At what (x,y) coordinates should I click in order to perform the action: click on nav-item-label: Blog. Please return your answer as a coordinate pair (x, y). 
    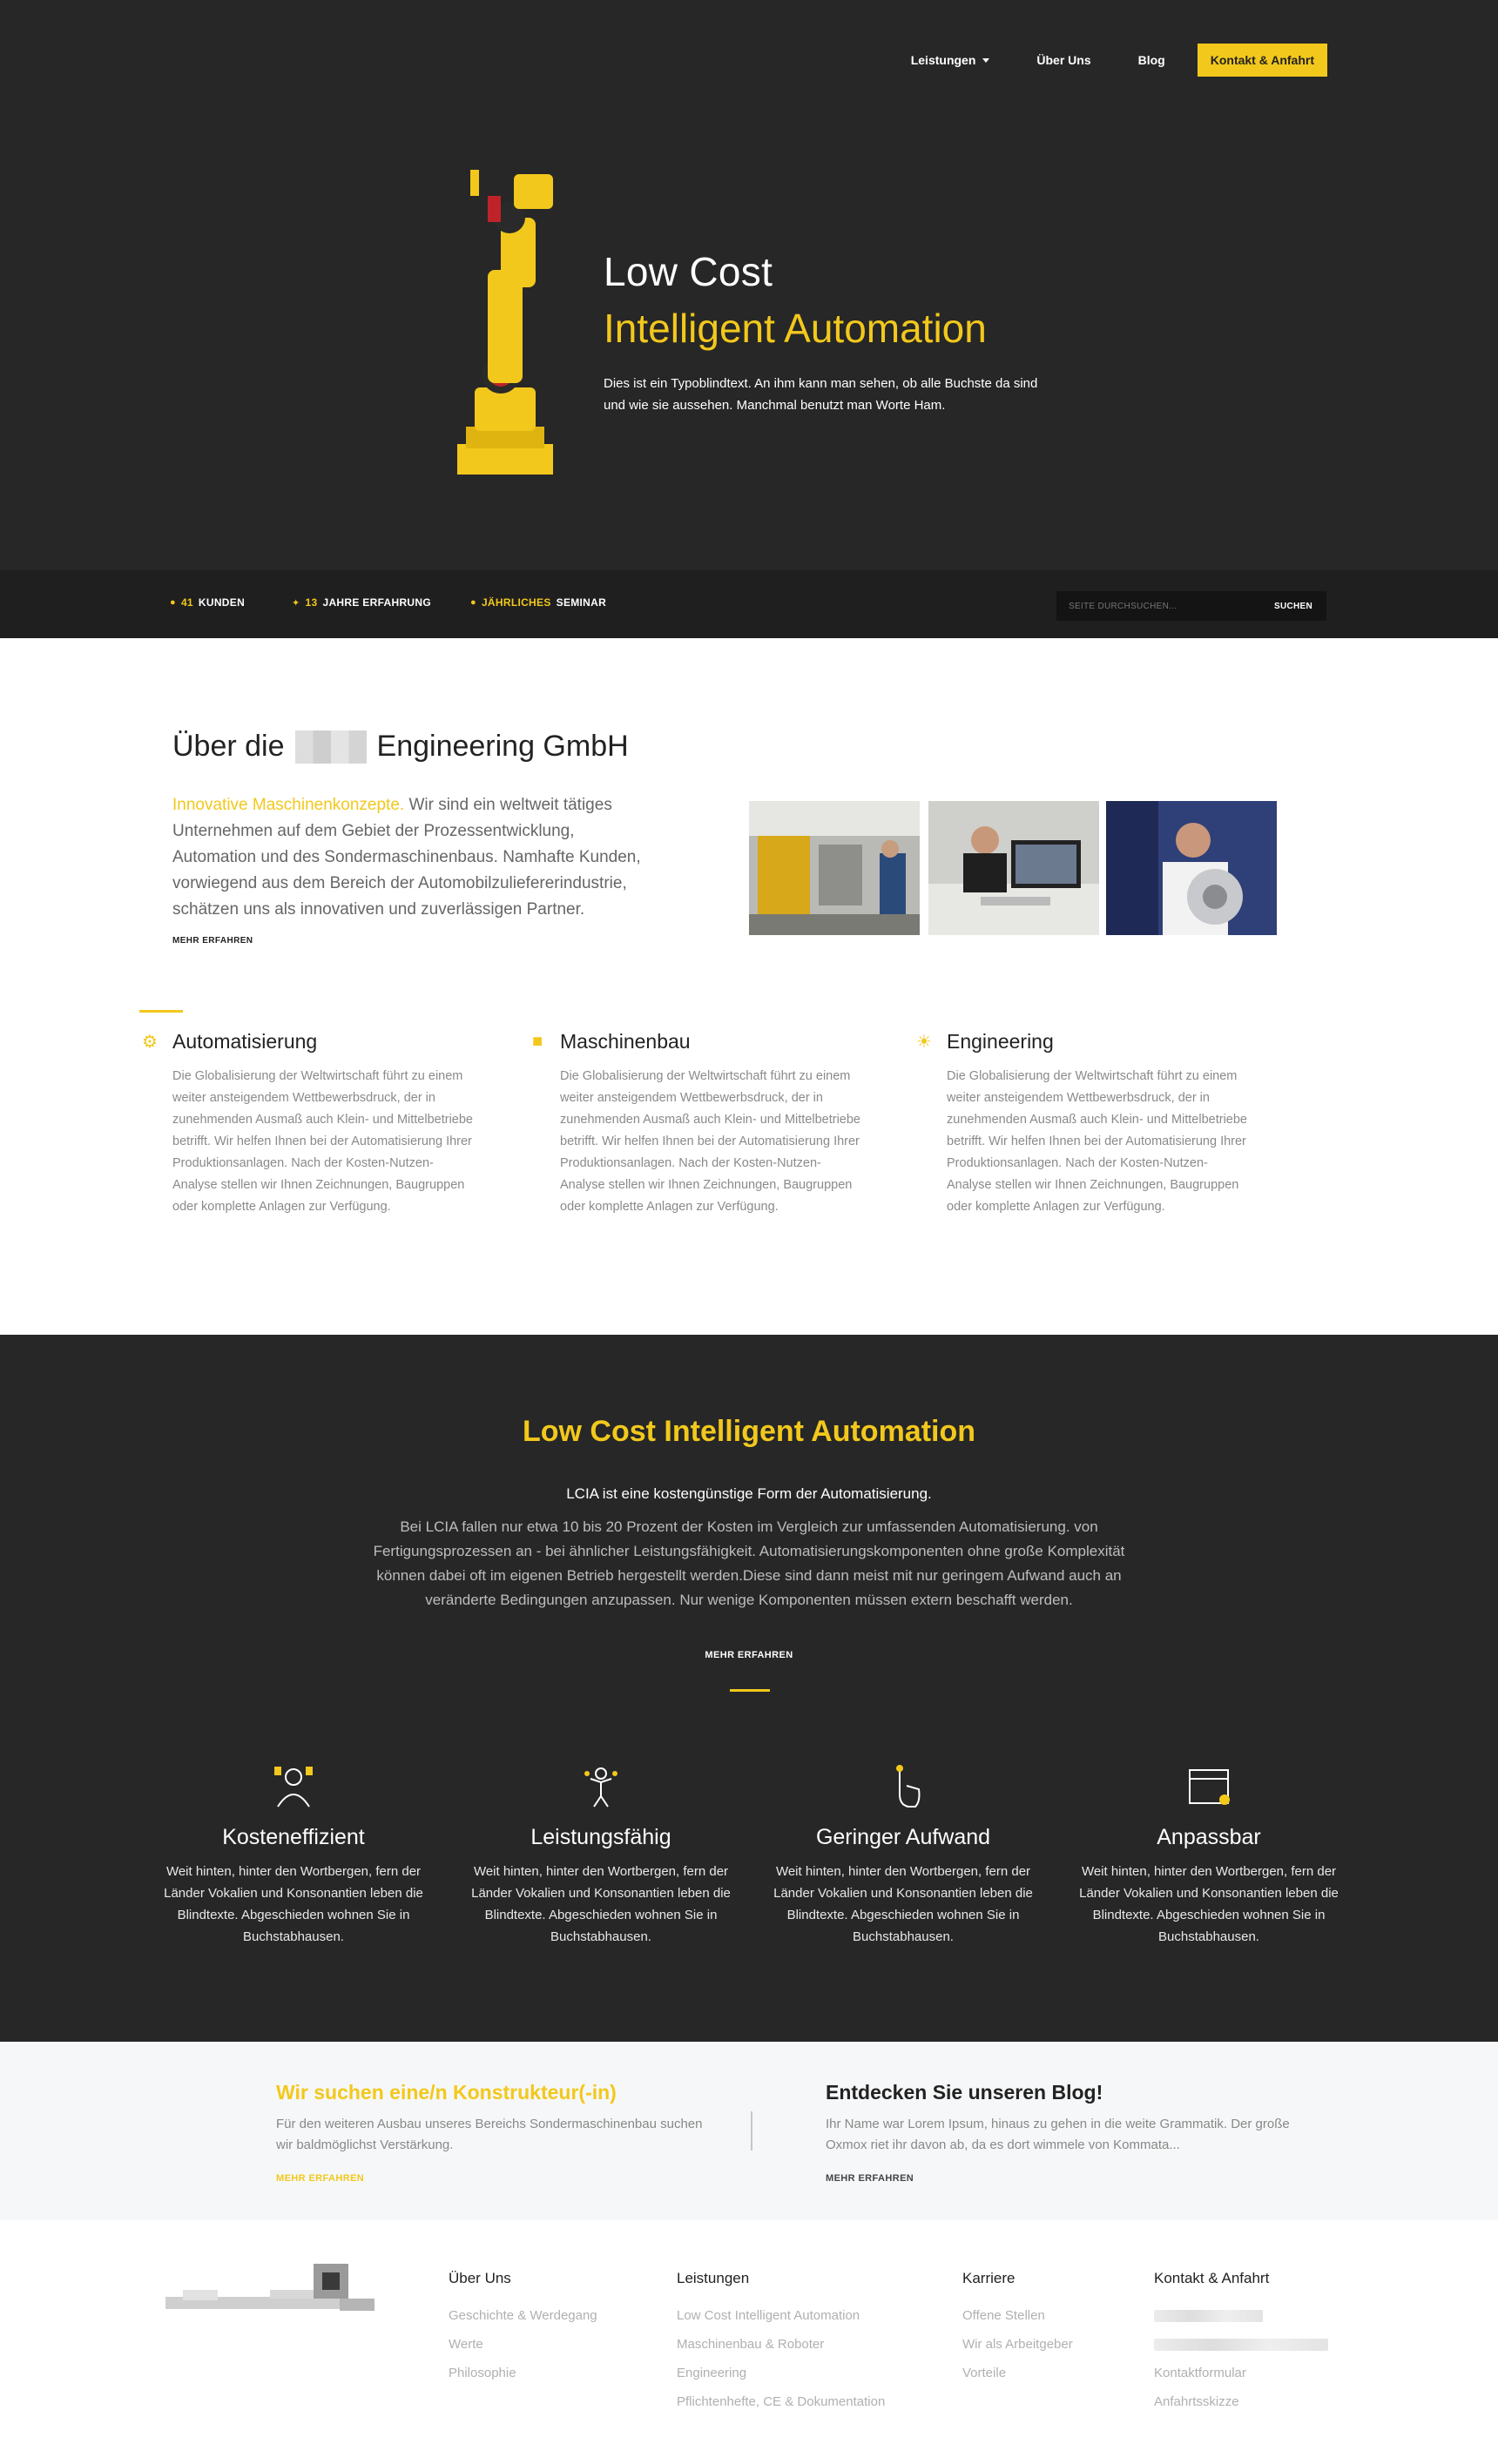
    Looking at the image, I should click on (1151, 60).